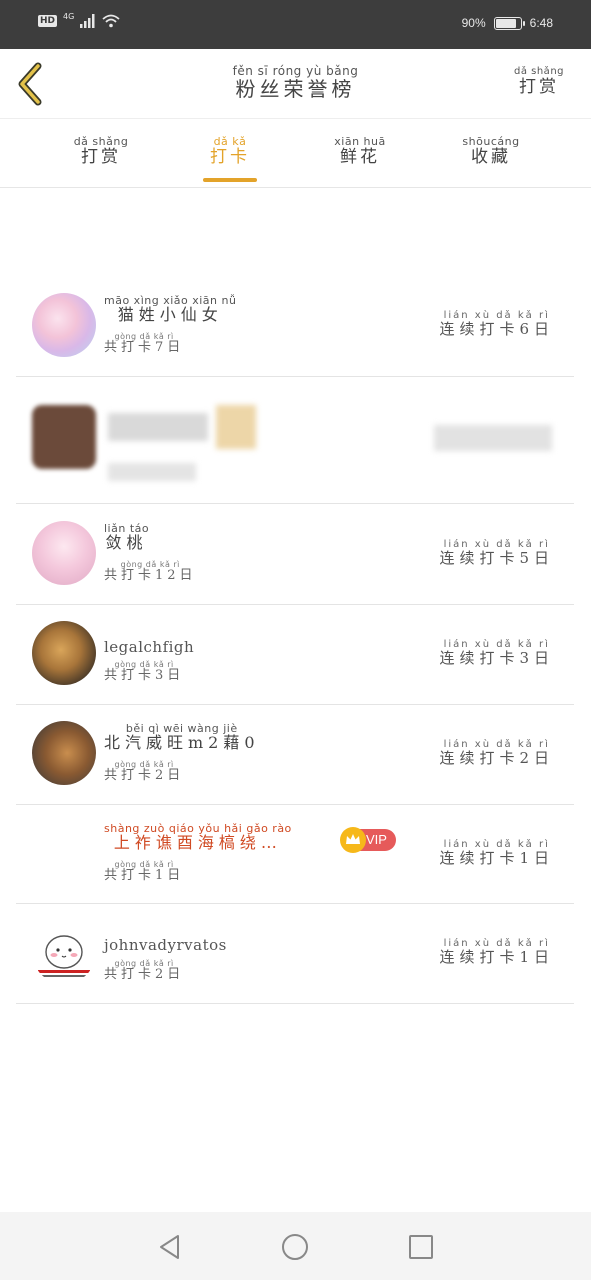  I want to click on active-tab-indicator, so click(230, 180).